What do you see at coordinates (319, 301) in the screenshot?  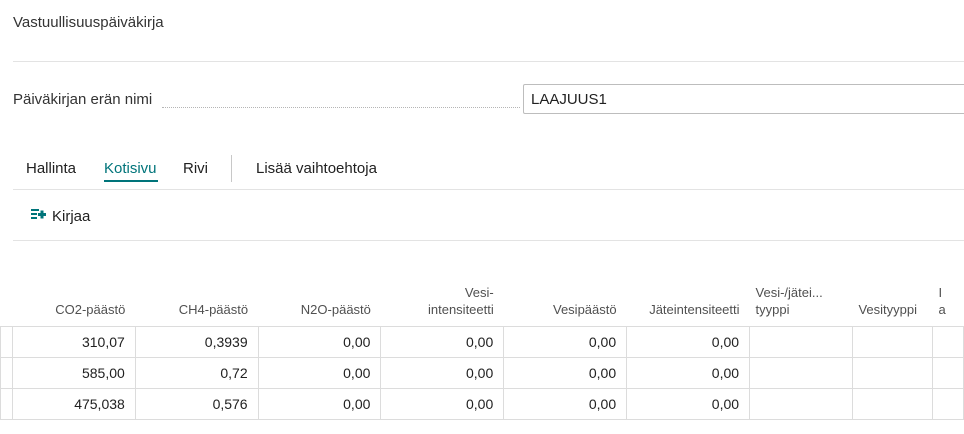 I see `column-header-n2o: N2O-päästö` at bounding box center [319, 301].